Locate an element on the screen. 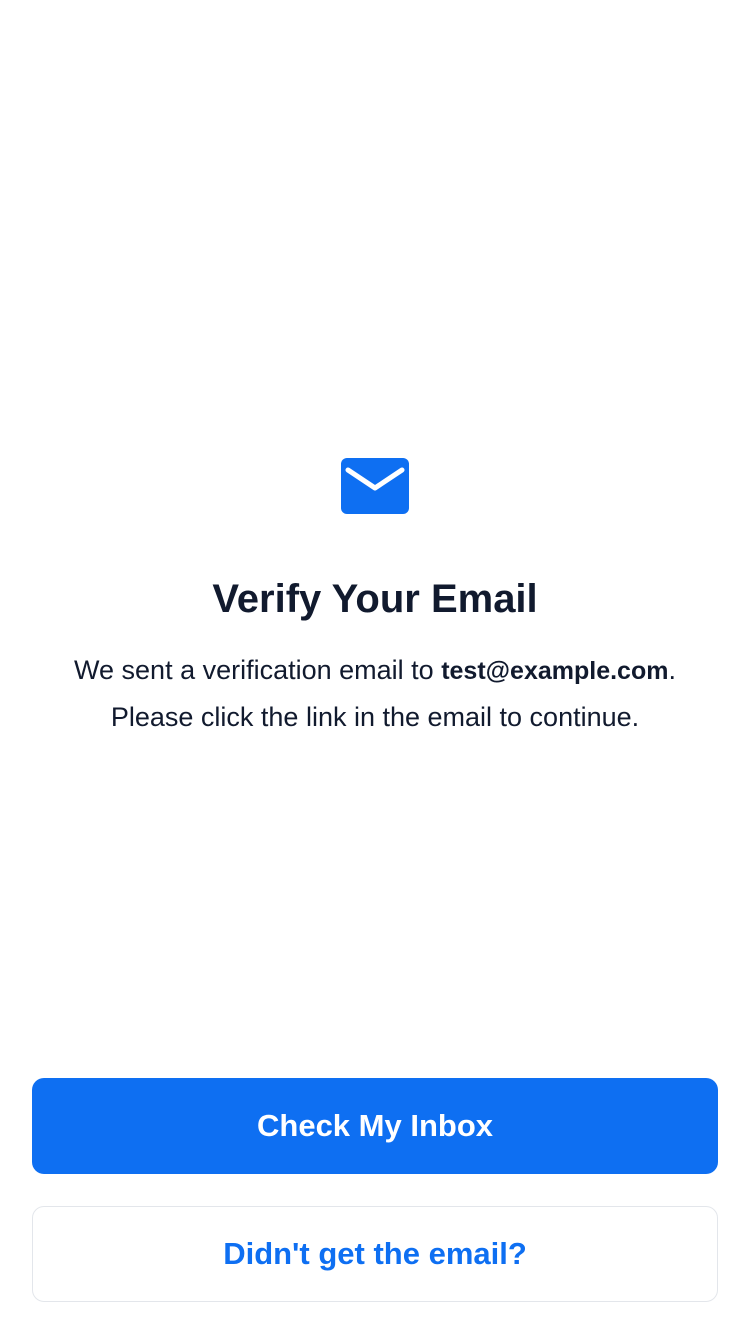  resend-email-button: Didn't get the email? is located at coordinates (375, 1254).